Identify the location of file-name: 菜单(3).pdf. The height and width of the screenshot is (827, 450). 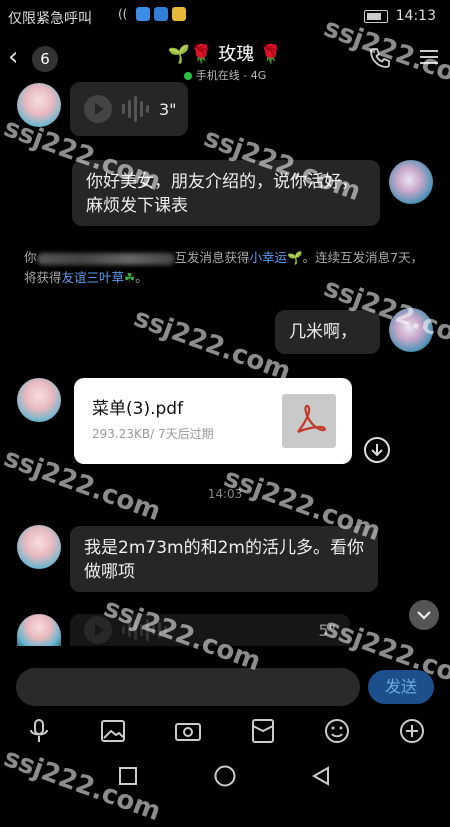
(138, 409).